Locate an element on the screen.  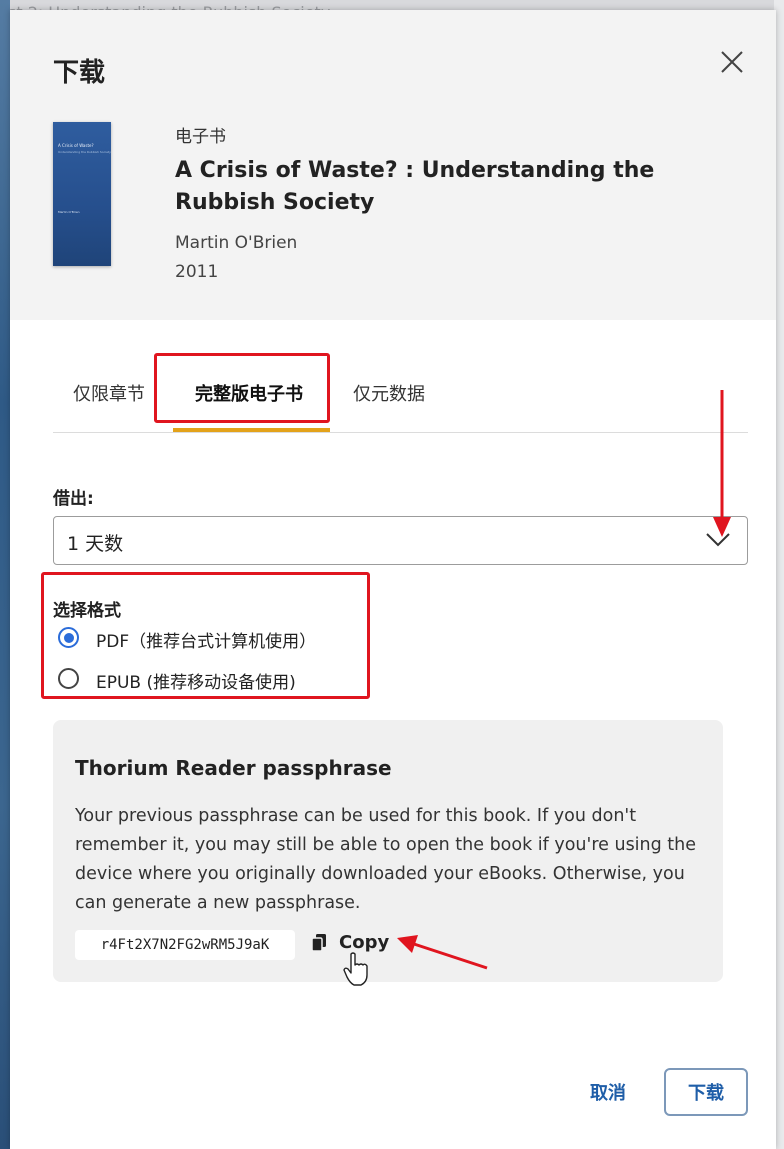
annotation-box-full-ebook is located at coordinates (242, 388).